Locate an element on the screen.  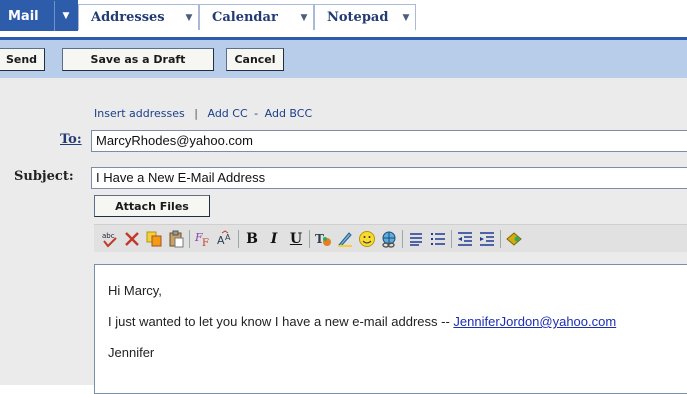
attach-files-button: Attach Files is located at coordinates (152, 206).